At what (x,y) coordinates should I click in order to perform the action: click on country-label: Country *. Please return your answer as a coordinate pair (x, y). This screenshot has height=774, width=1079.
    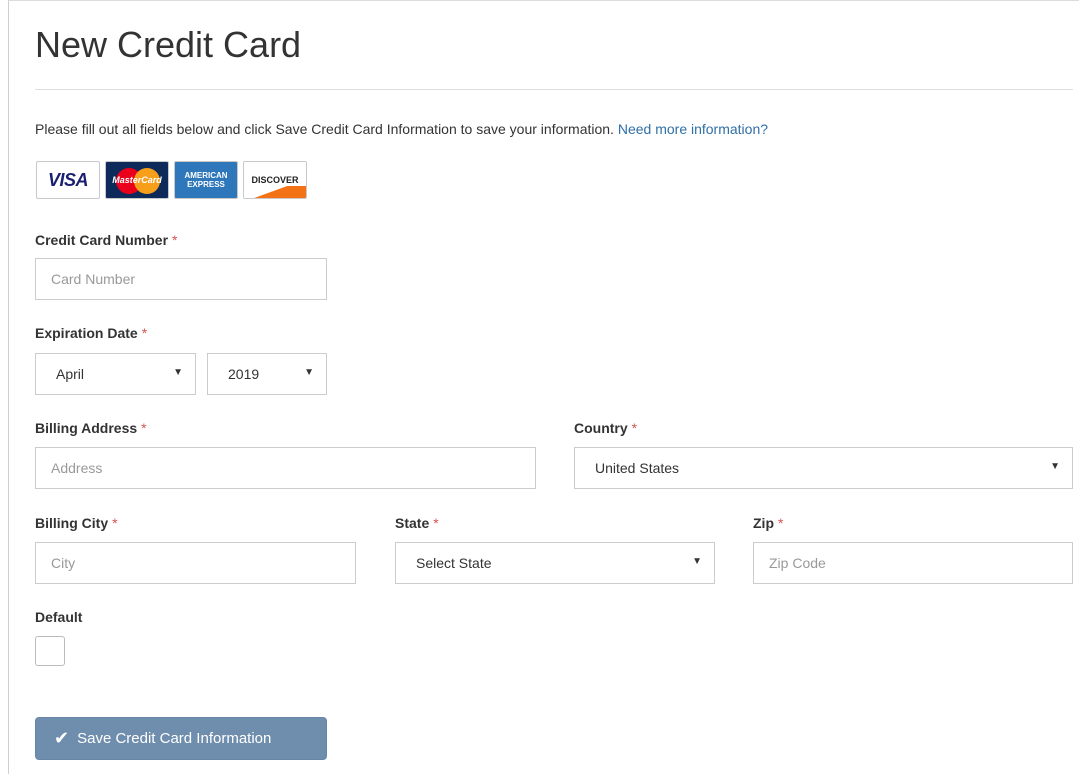
    Looking at the image, I should click on (605, 428).